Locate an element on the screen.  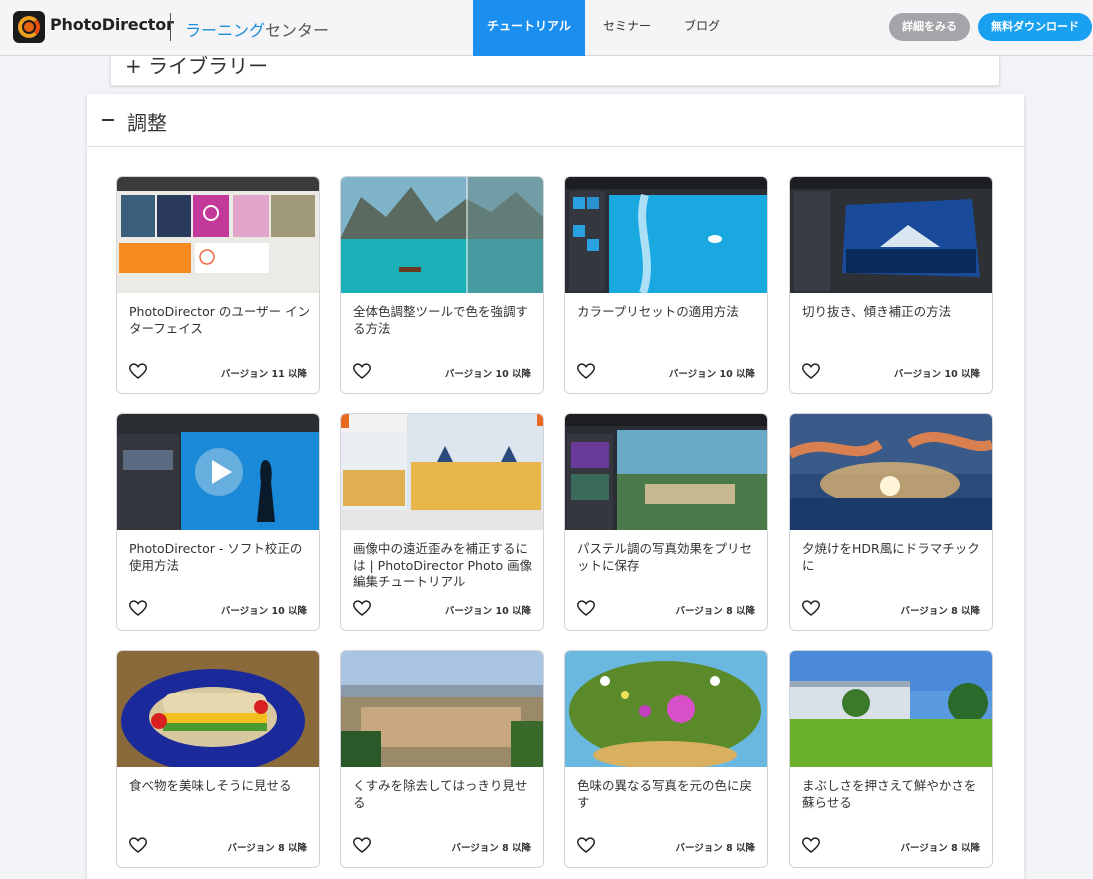
tutorial-card: PhotoDirector のユーザー インターフェイス バージョン 11 以降 is located at coordinates (218, 285).